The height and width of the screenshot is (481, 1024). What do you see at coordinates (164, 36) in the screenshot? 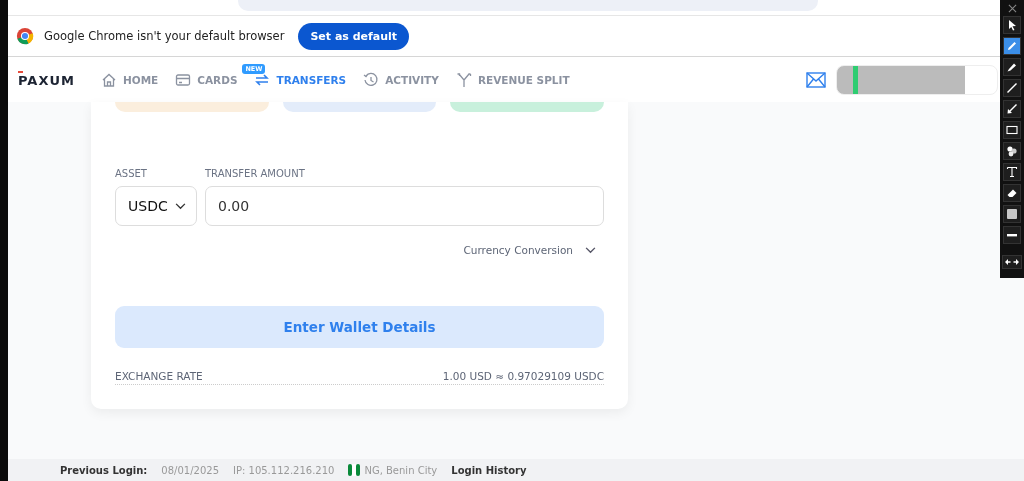
I see `infobar-message: Google Chrome isn't your default browser` at bounding box center [164, 36].